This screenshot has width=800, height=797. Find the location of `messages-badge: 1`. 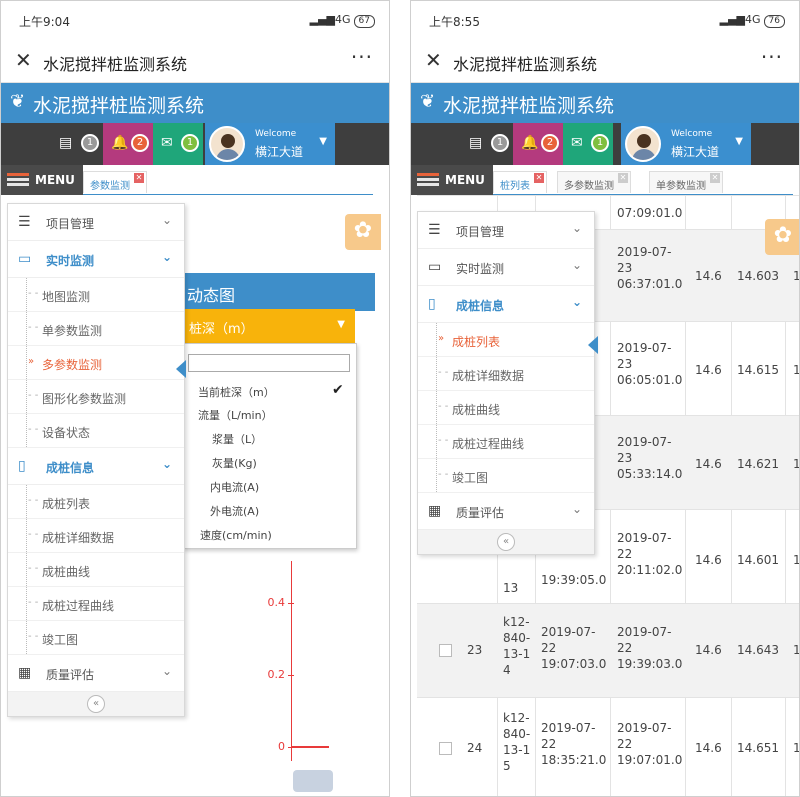

messages-badge: 1 is located at coordinates (600, 143).